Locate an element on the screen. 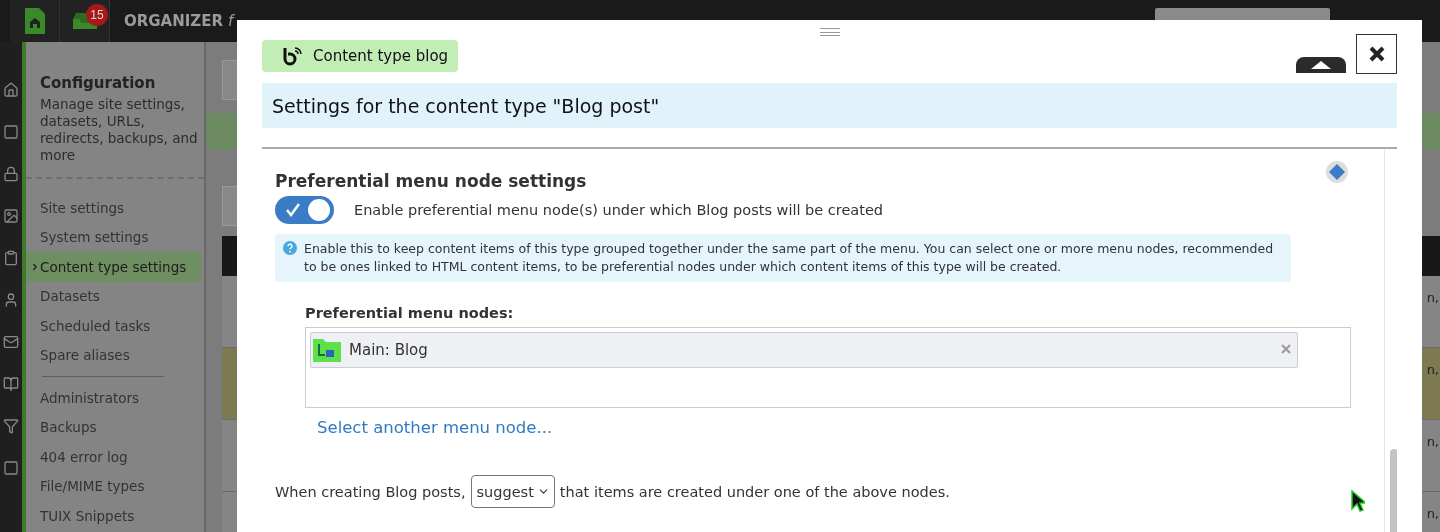 This screenshot has height=532, width=1440. image-icon is located at coordinates (11, 216).